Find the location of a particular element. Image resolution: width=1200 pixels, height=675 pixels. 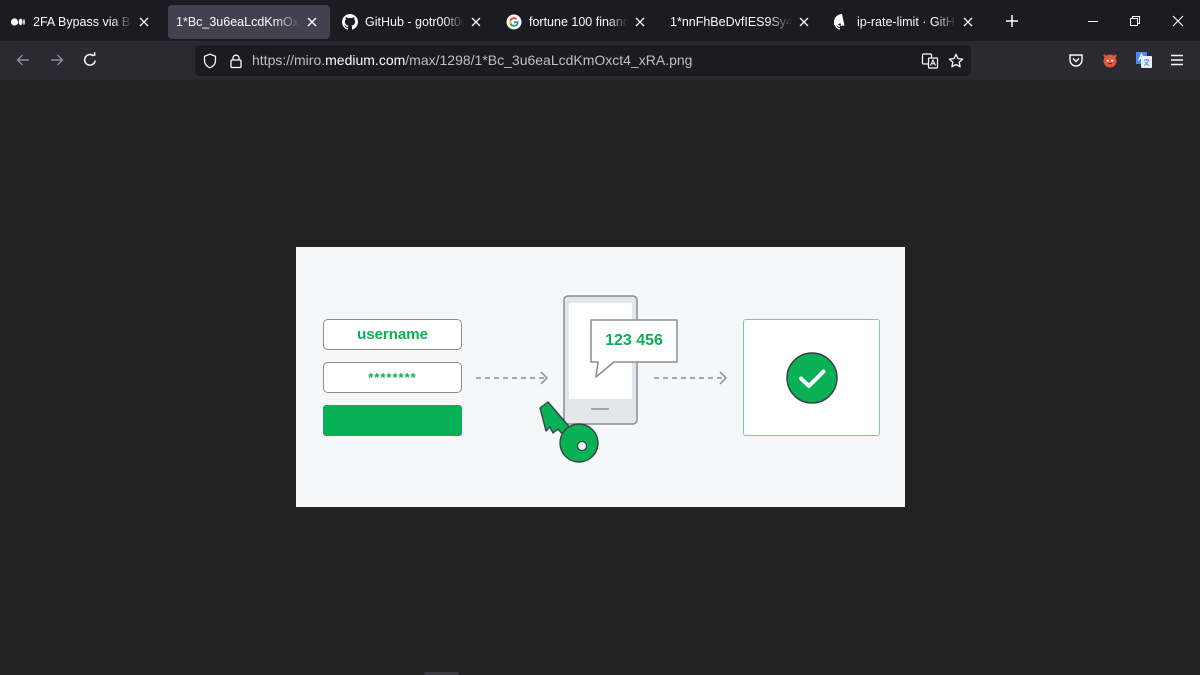

tab-github-gotr00t0day: GitHub - gotr00t0day/ is located at coordinates (414, 22).